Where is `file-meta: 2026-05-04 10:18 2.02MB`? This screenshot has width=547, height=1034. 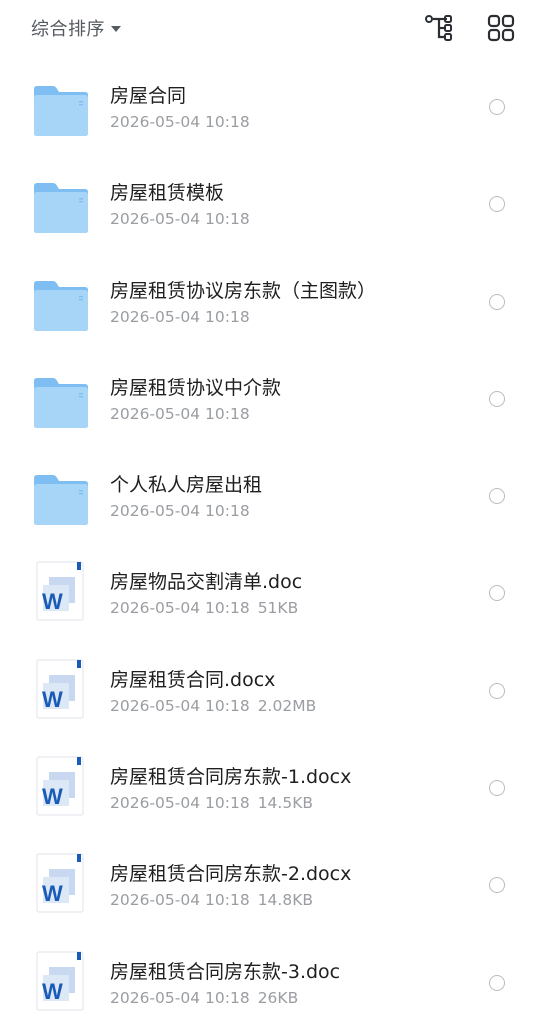
file-meta: 2026-05-04 10:18 2.02MB is located at coordinates (213, 706).